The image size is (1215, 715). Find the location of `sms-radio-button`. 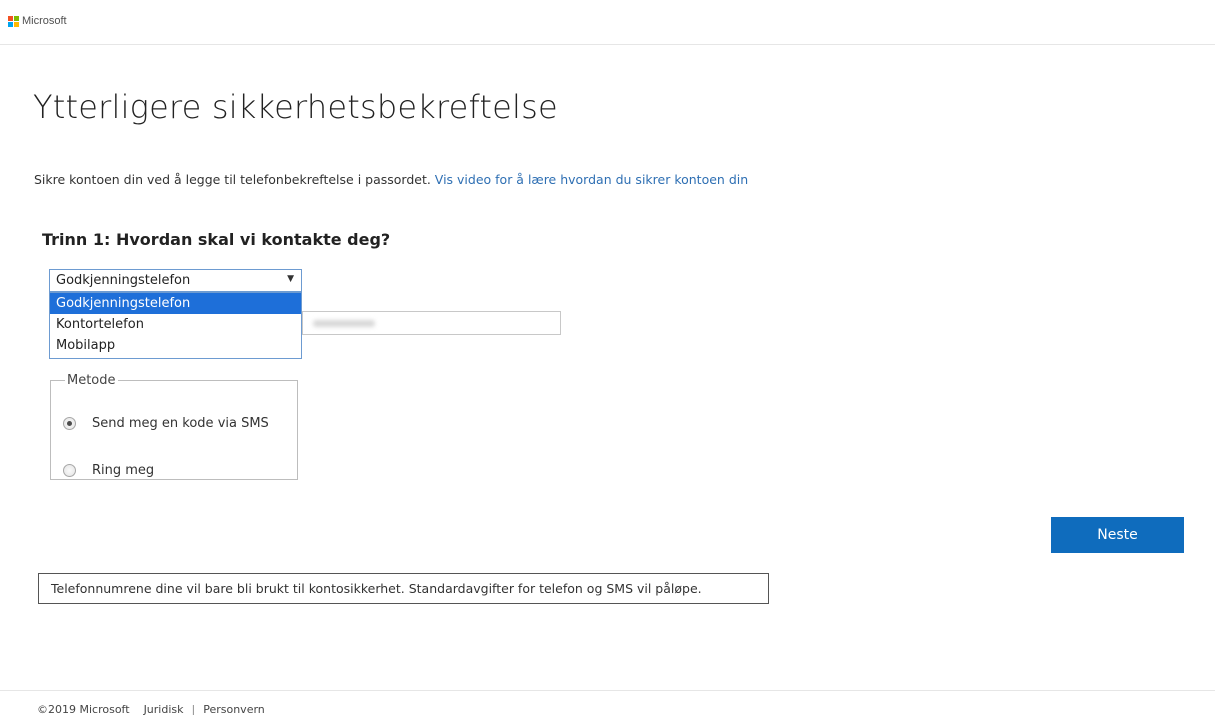

sms-radio-button is located at coordinates (69, 423).